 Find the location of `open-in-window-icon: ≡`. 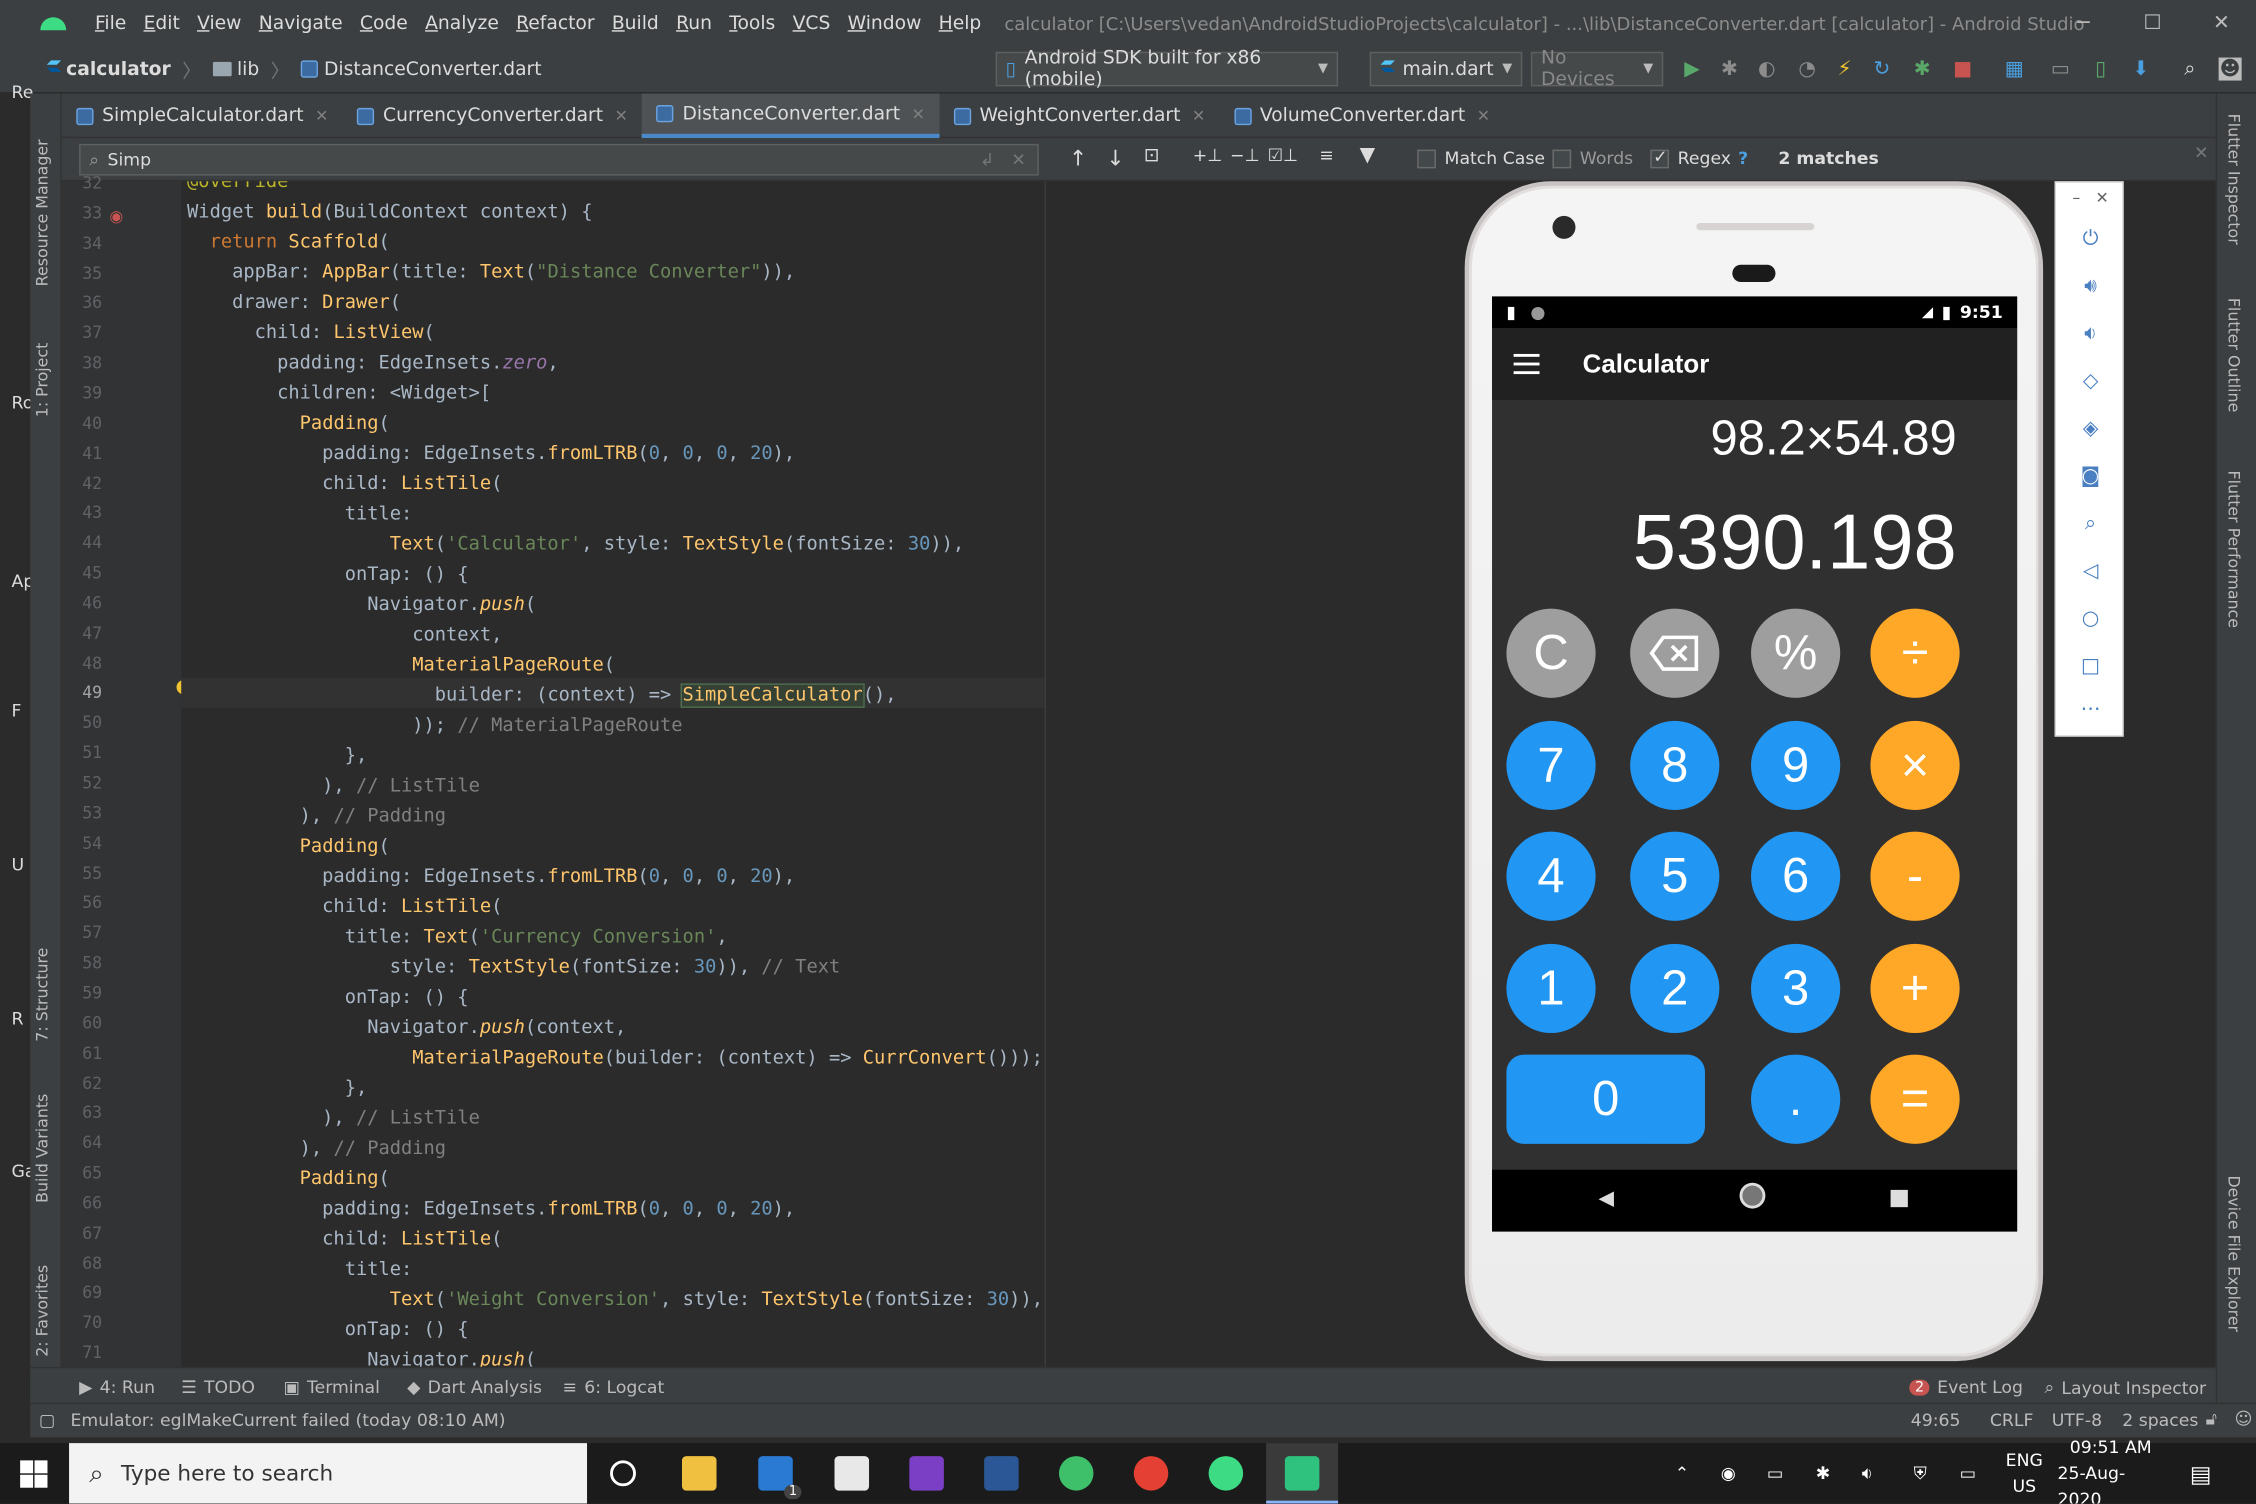

open-in-window-icon: ≡ is located at coordinates (1326, 155).